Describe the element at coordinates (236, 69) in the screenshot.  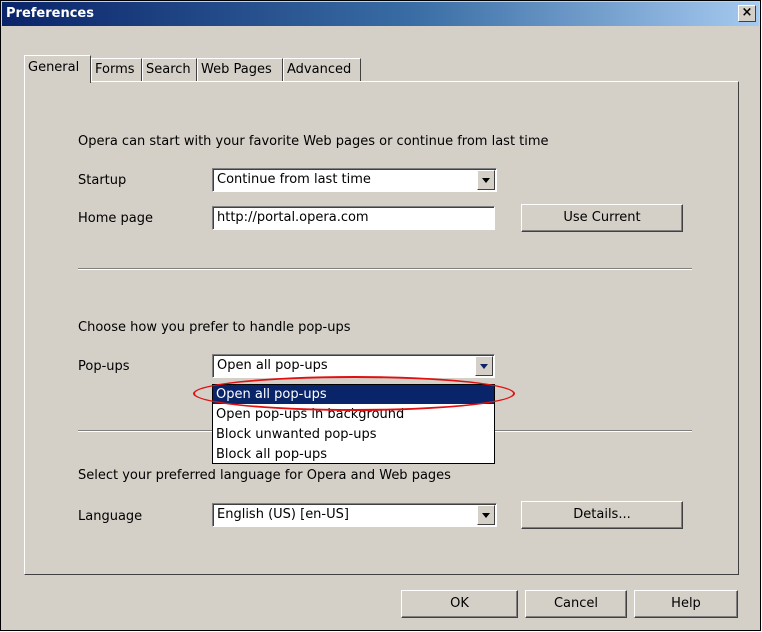
I see `tab-label: Web Pages` at that location.